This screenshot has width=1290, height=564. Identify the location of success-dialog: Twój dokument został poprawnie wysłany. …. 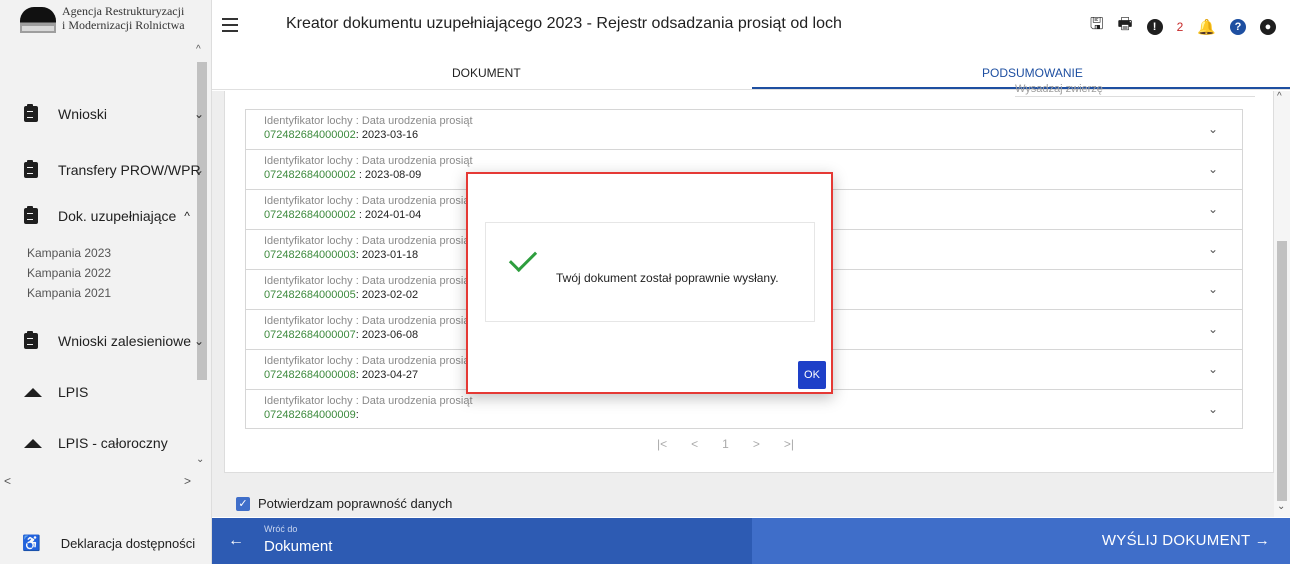
(649, 283).